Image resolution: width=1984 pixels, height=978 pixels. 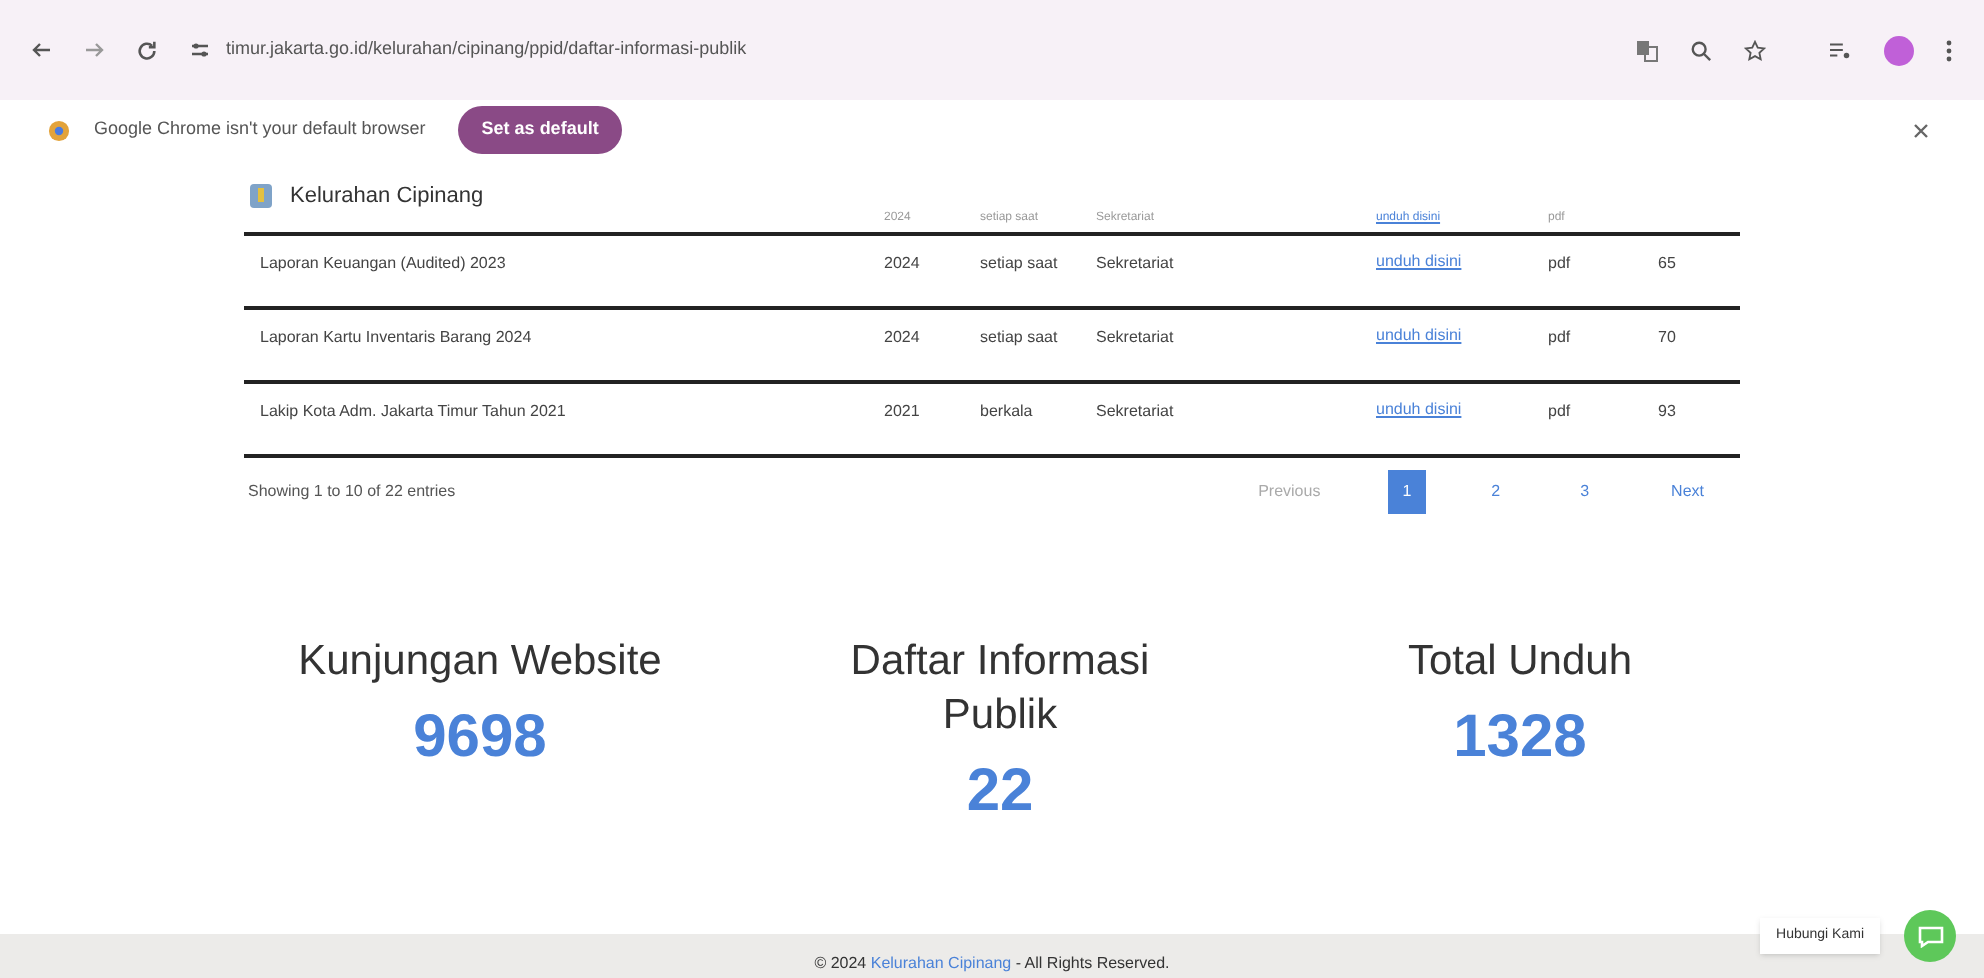 What do you see at coordinates (1407, 492) in the screenshot?
I see `page-button: 1` at bounding box center [1407, 492].